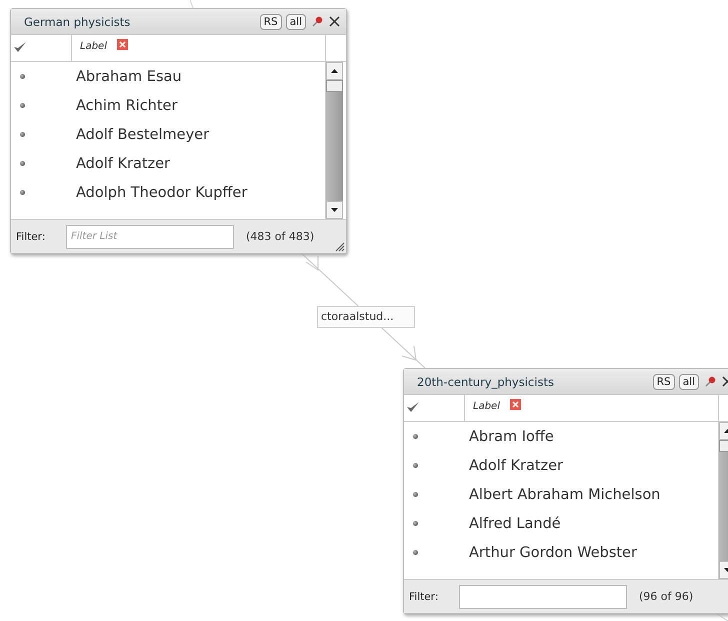 The image size is (728, 621). What do you see at coordinates (340, 247) in the screenshot?
I see `resize-grip-icon` at bounding box center [340, 247].